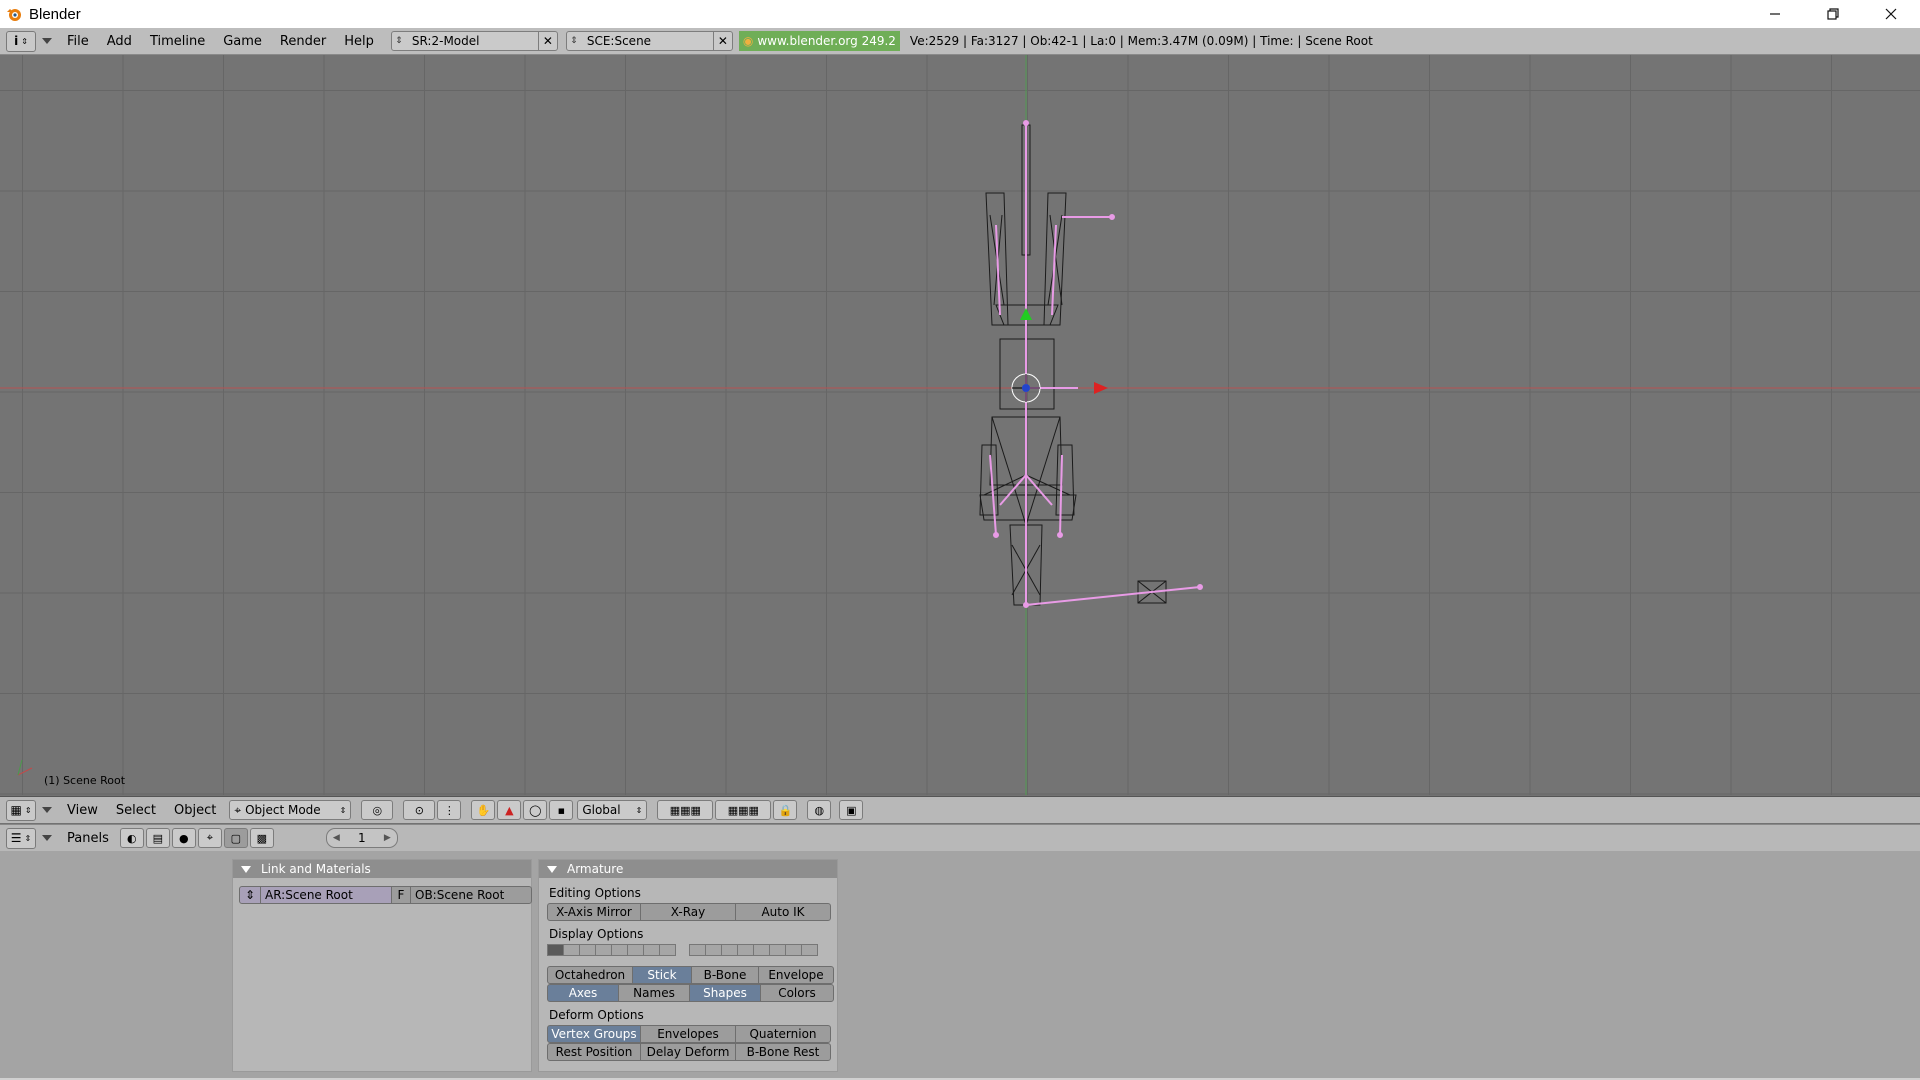  I want to click on shapes-button: Shapes, so click(725, 993).